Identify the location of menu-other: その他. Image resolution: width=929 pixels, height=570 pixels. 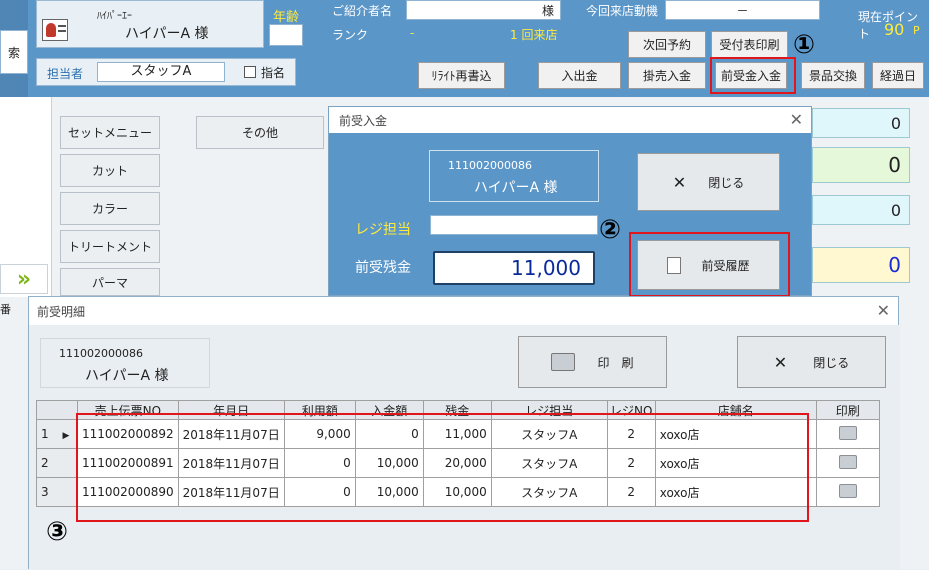
(260, 132).